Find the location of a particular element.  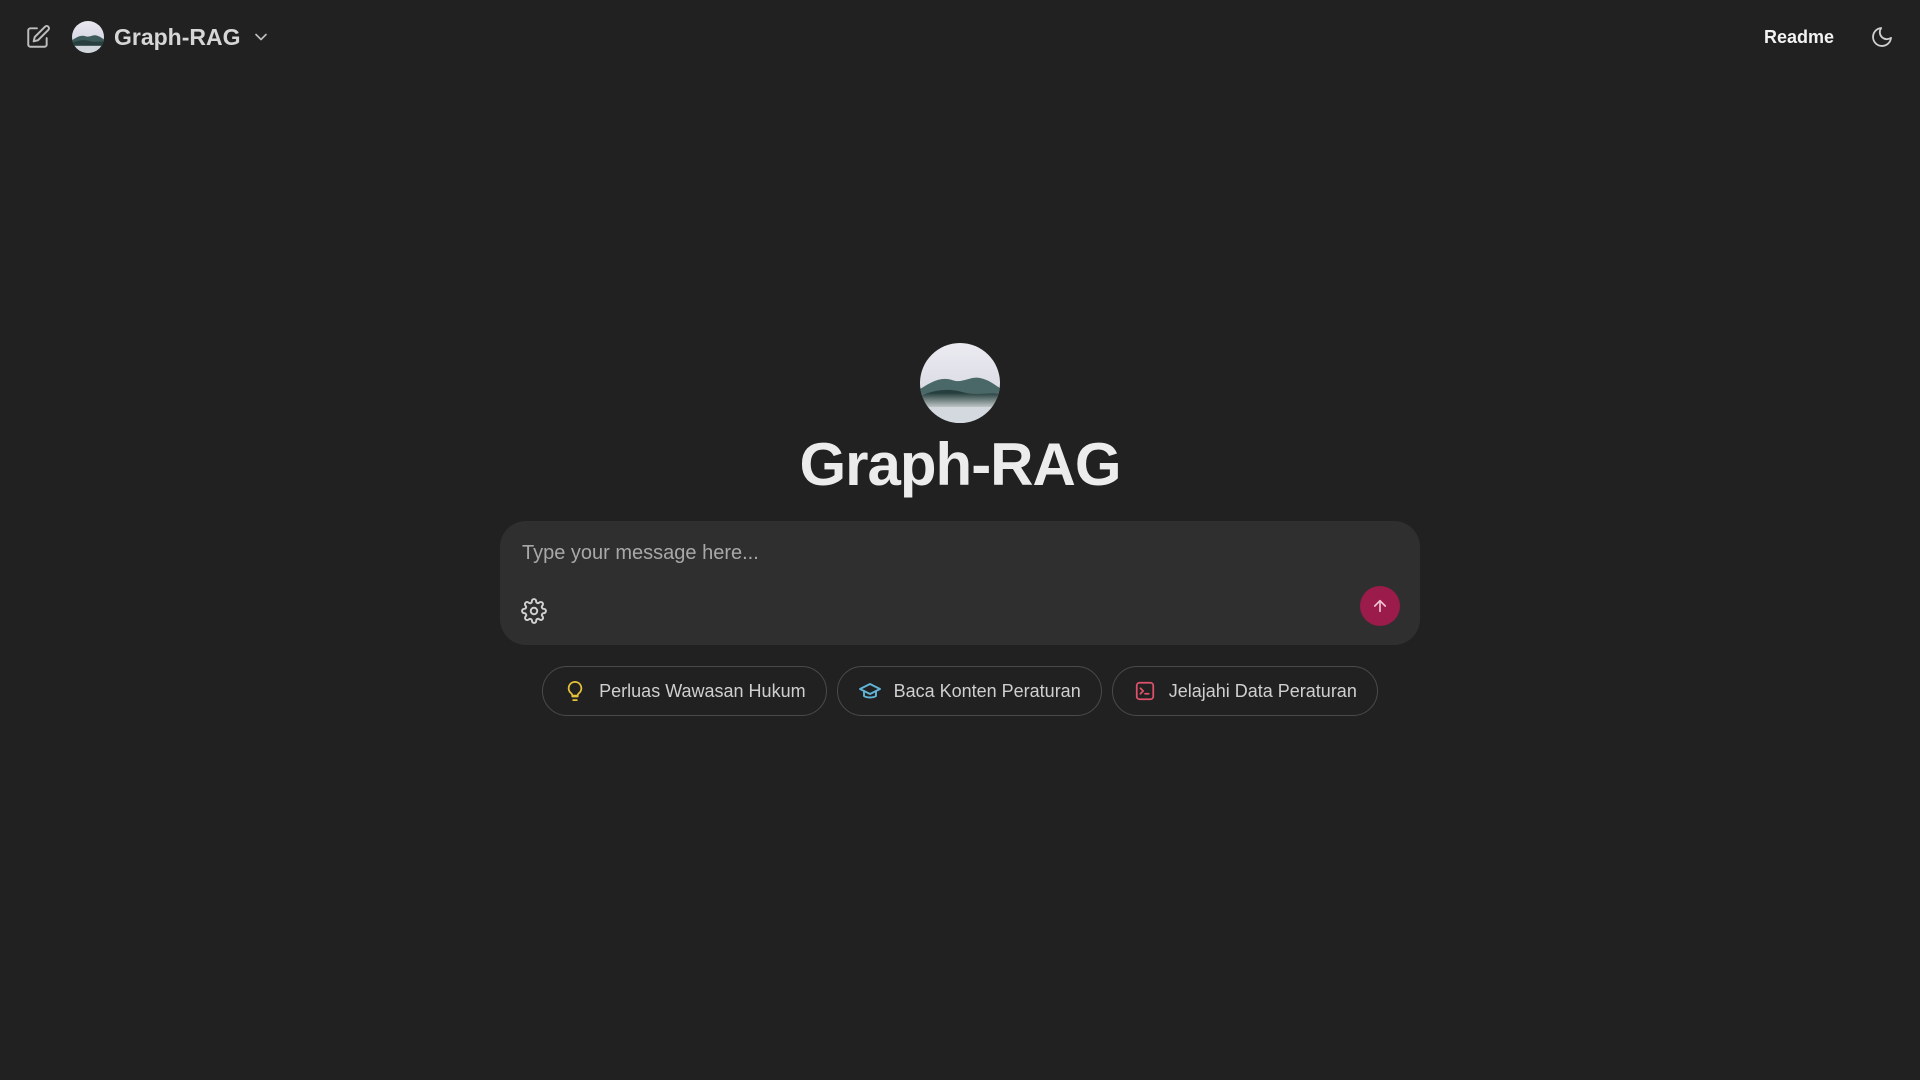

send-button is located at coordinates (1380, 606).